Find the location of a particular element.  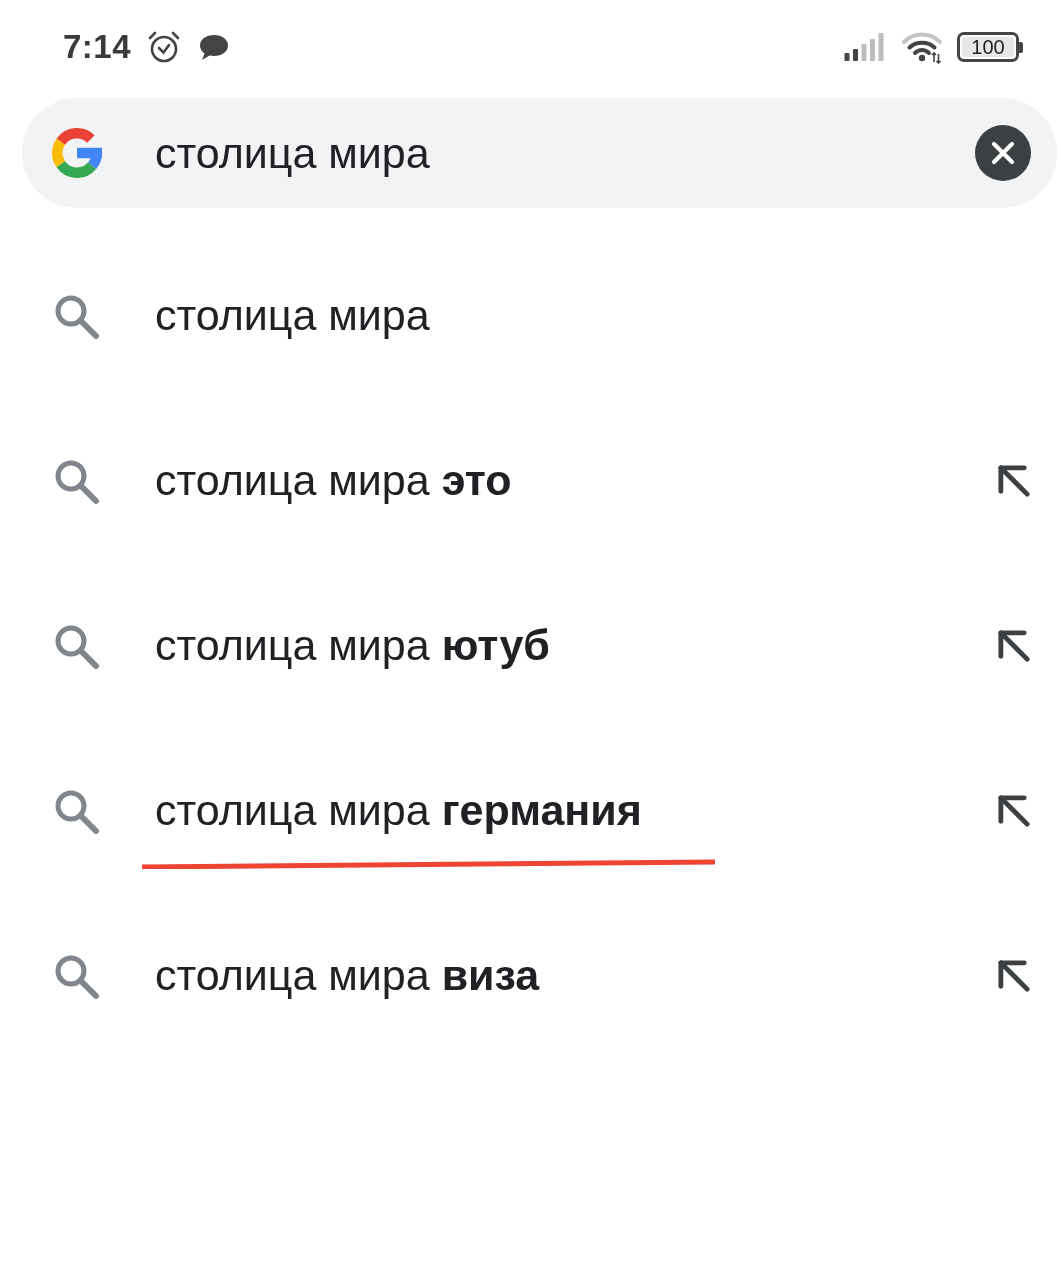

wifi-icon is located at coordinates (922, 47).